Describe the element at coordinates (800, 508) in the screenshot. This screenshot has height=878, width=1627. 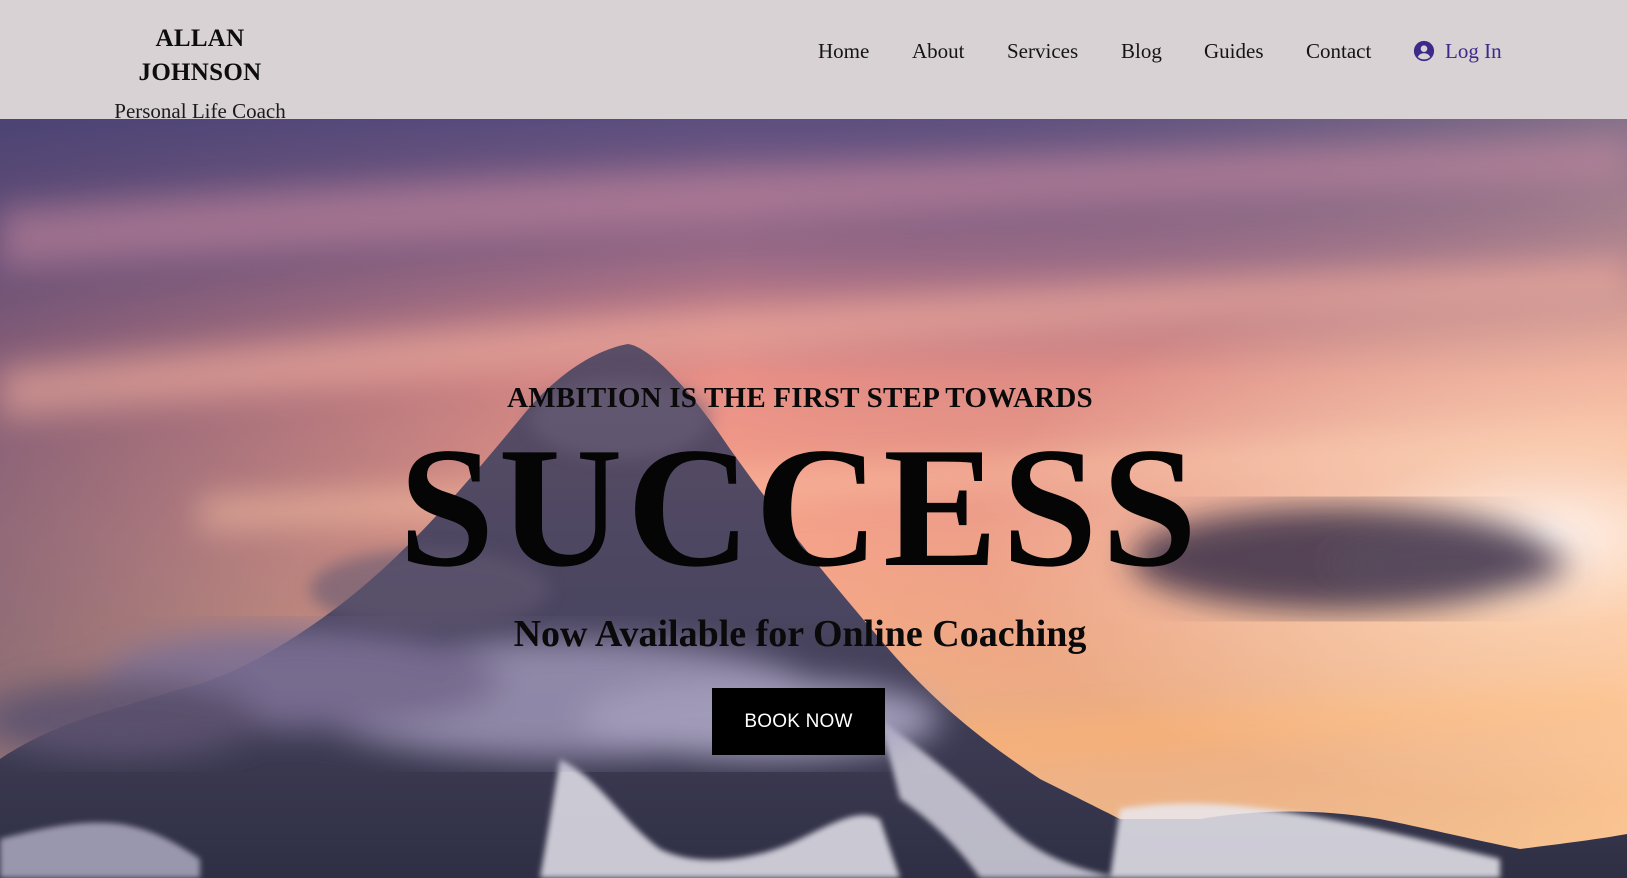
I see `hero-headline: SUCCESS` at that location.